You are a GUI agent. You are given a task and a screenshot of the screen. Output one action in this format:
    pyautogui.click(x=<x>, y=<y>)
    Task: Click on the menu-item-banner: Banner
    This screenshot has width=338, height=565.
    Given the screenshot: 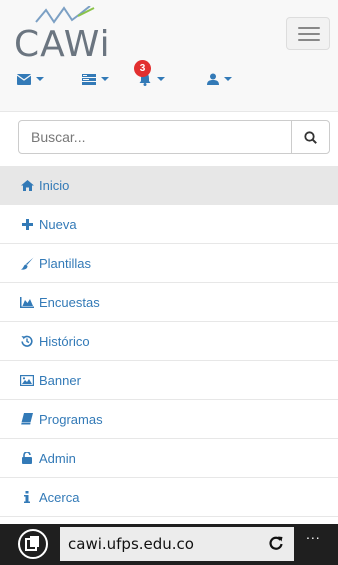 What is the action you would take?
    pyautogui.click(x=169, y=380)
    